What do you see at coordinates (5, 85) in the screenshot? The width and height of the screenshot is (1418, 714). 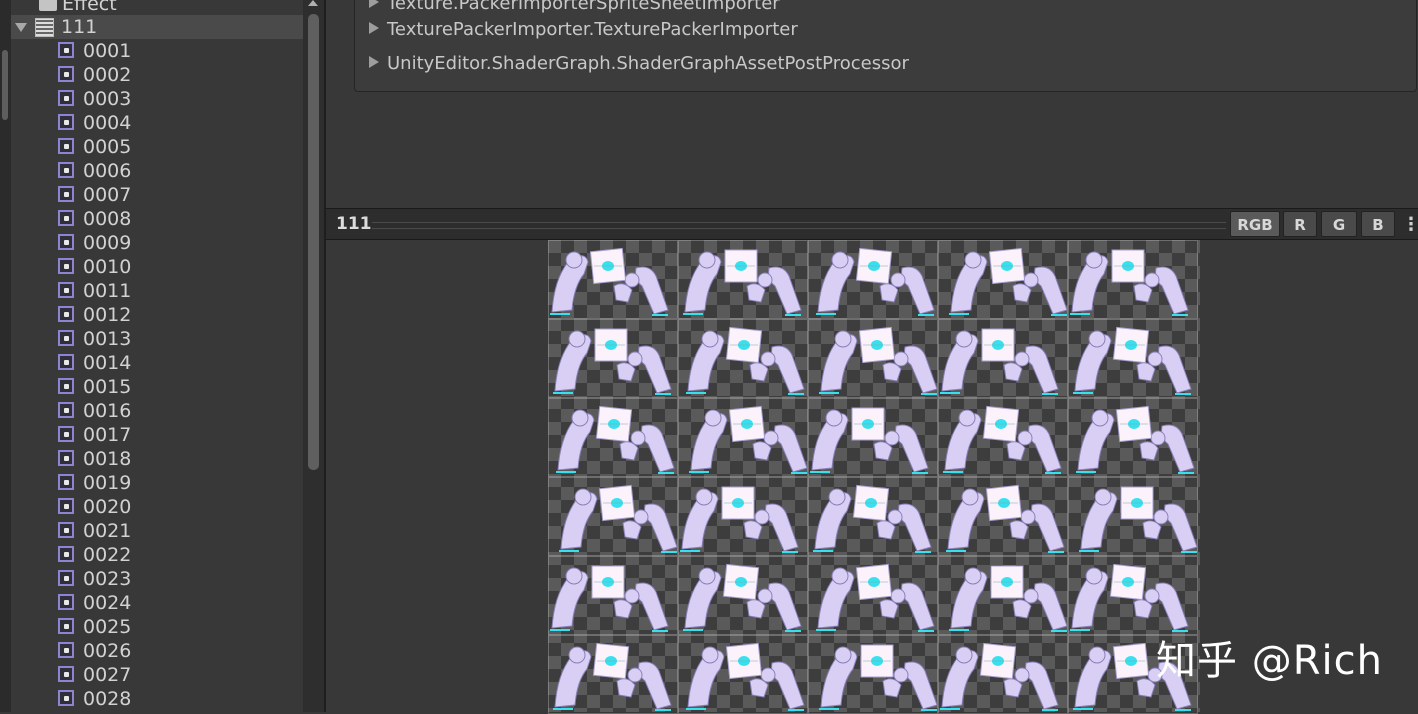 I see `left-scroll-thumb` at bounding box center [5, 85].